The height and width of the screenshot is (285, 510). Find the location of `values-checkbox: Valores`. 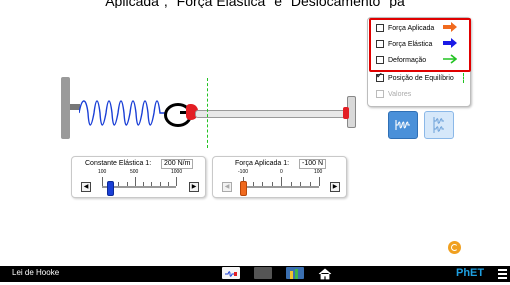

values-checkbox: Valores is located at coordinates (393, 94).